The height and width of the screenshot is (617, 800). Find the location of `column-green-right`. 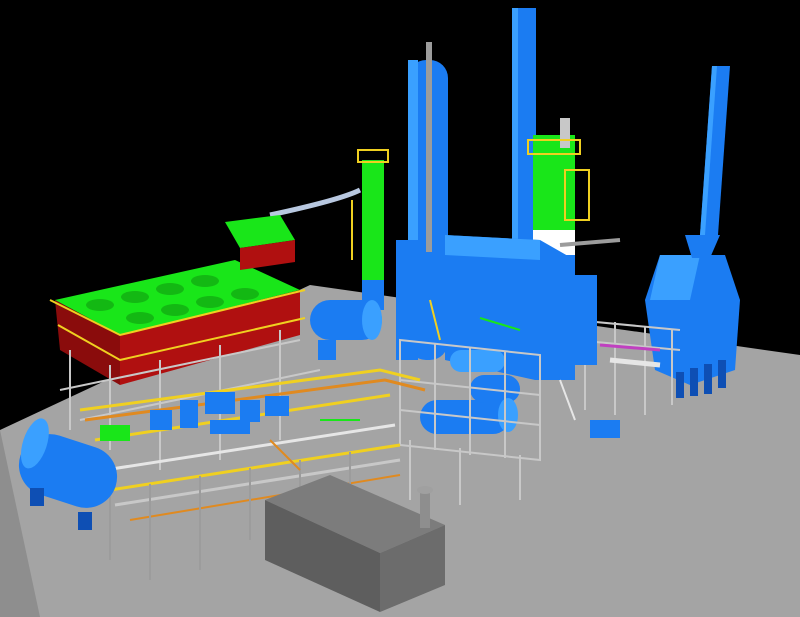

column-green-right is located at coordinates (554, 190).